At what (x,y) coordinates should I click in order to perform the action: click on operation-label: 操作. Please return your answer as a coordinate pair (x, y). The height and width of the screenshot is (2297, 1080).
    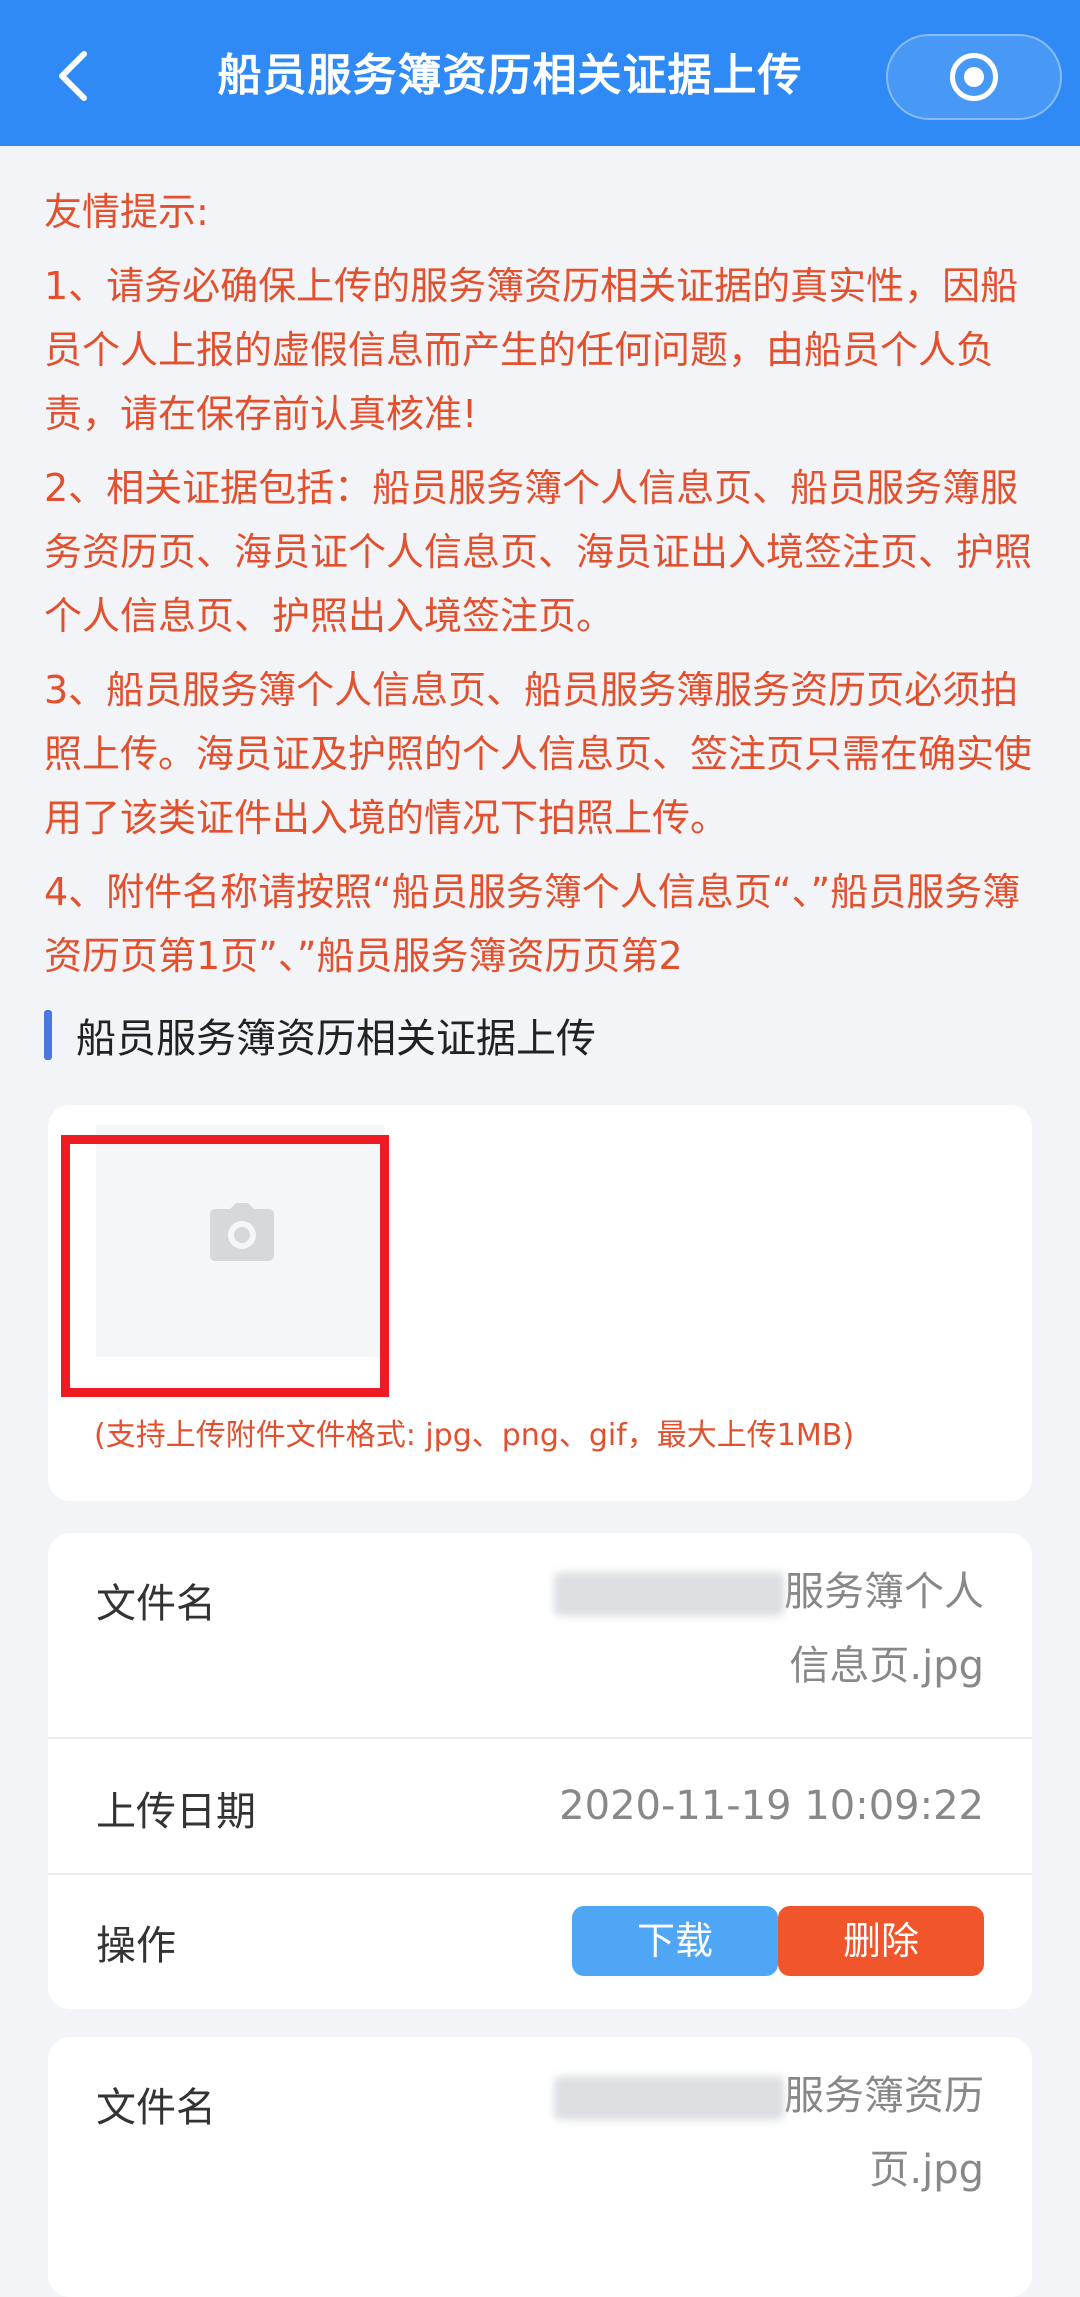
    Looking at the image, I should click on (136, 1946).